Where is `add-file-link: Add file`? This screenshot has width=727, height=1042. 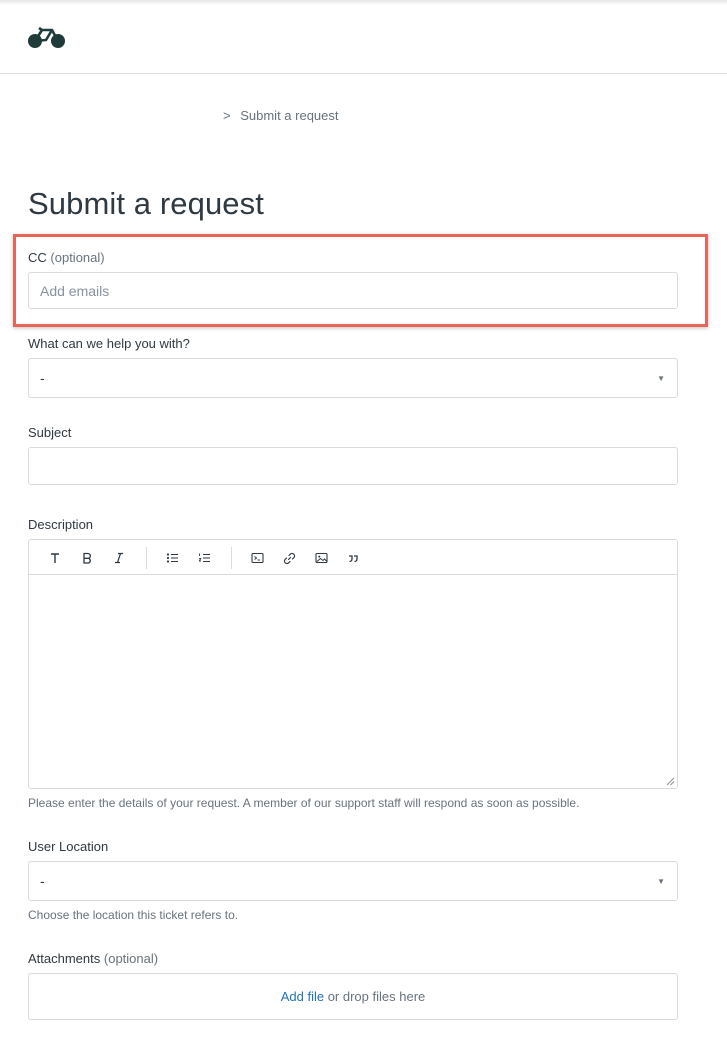
add-file-link: Add file is located at coordinates (302, 996).